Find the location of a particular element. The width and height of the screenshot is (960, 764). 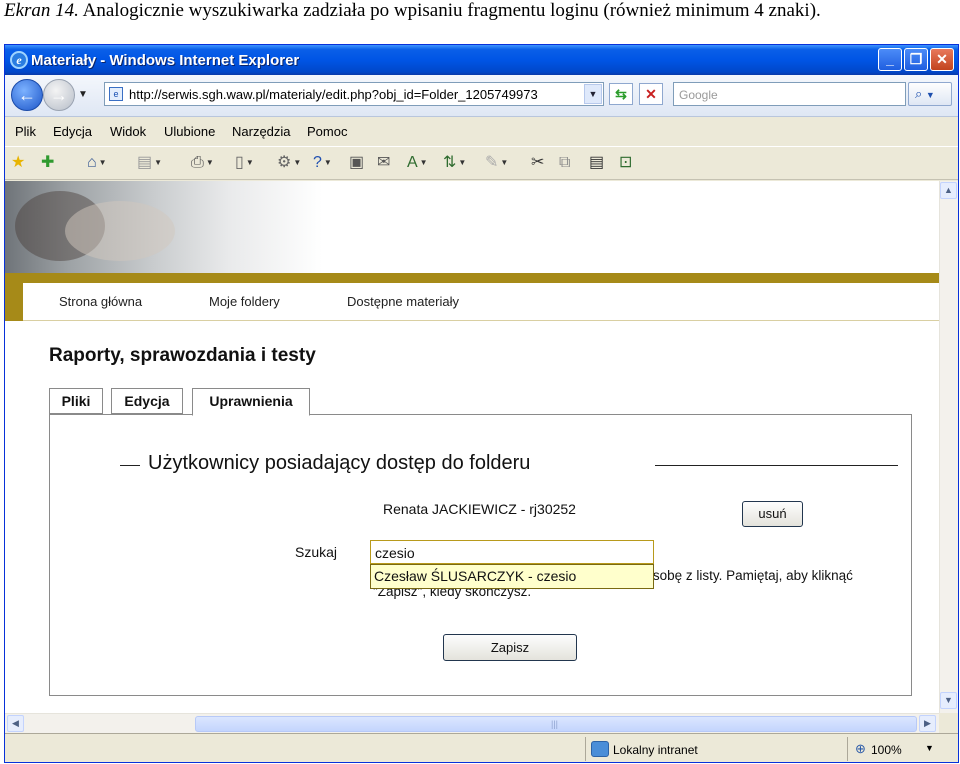

forward-button: → is located at coordinates (59, 95).